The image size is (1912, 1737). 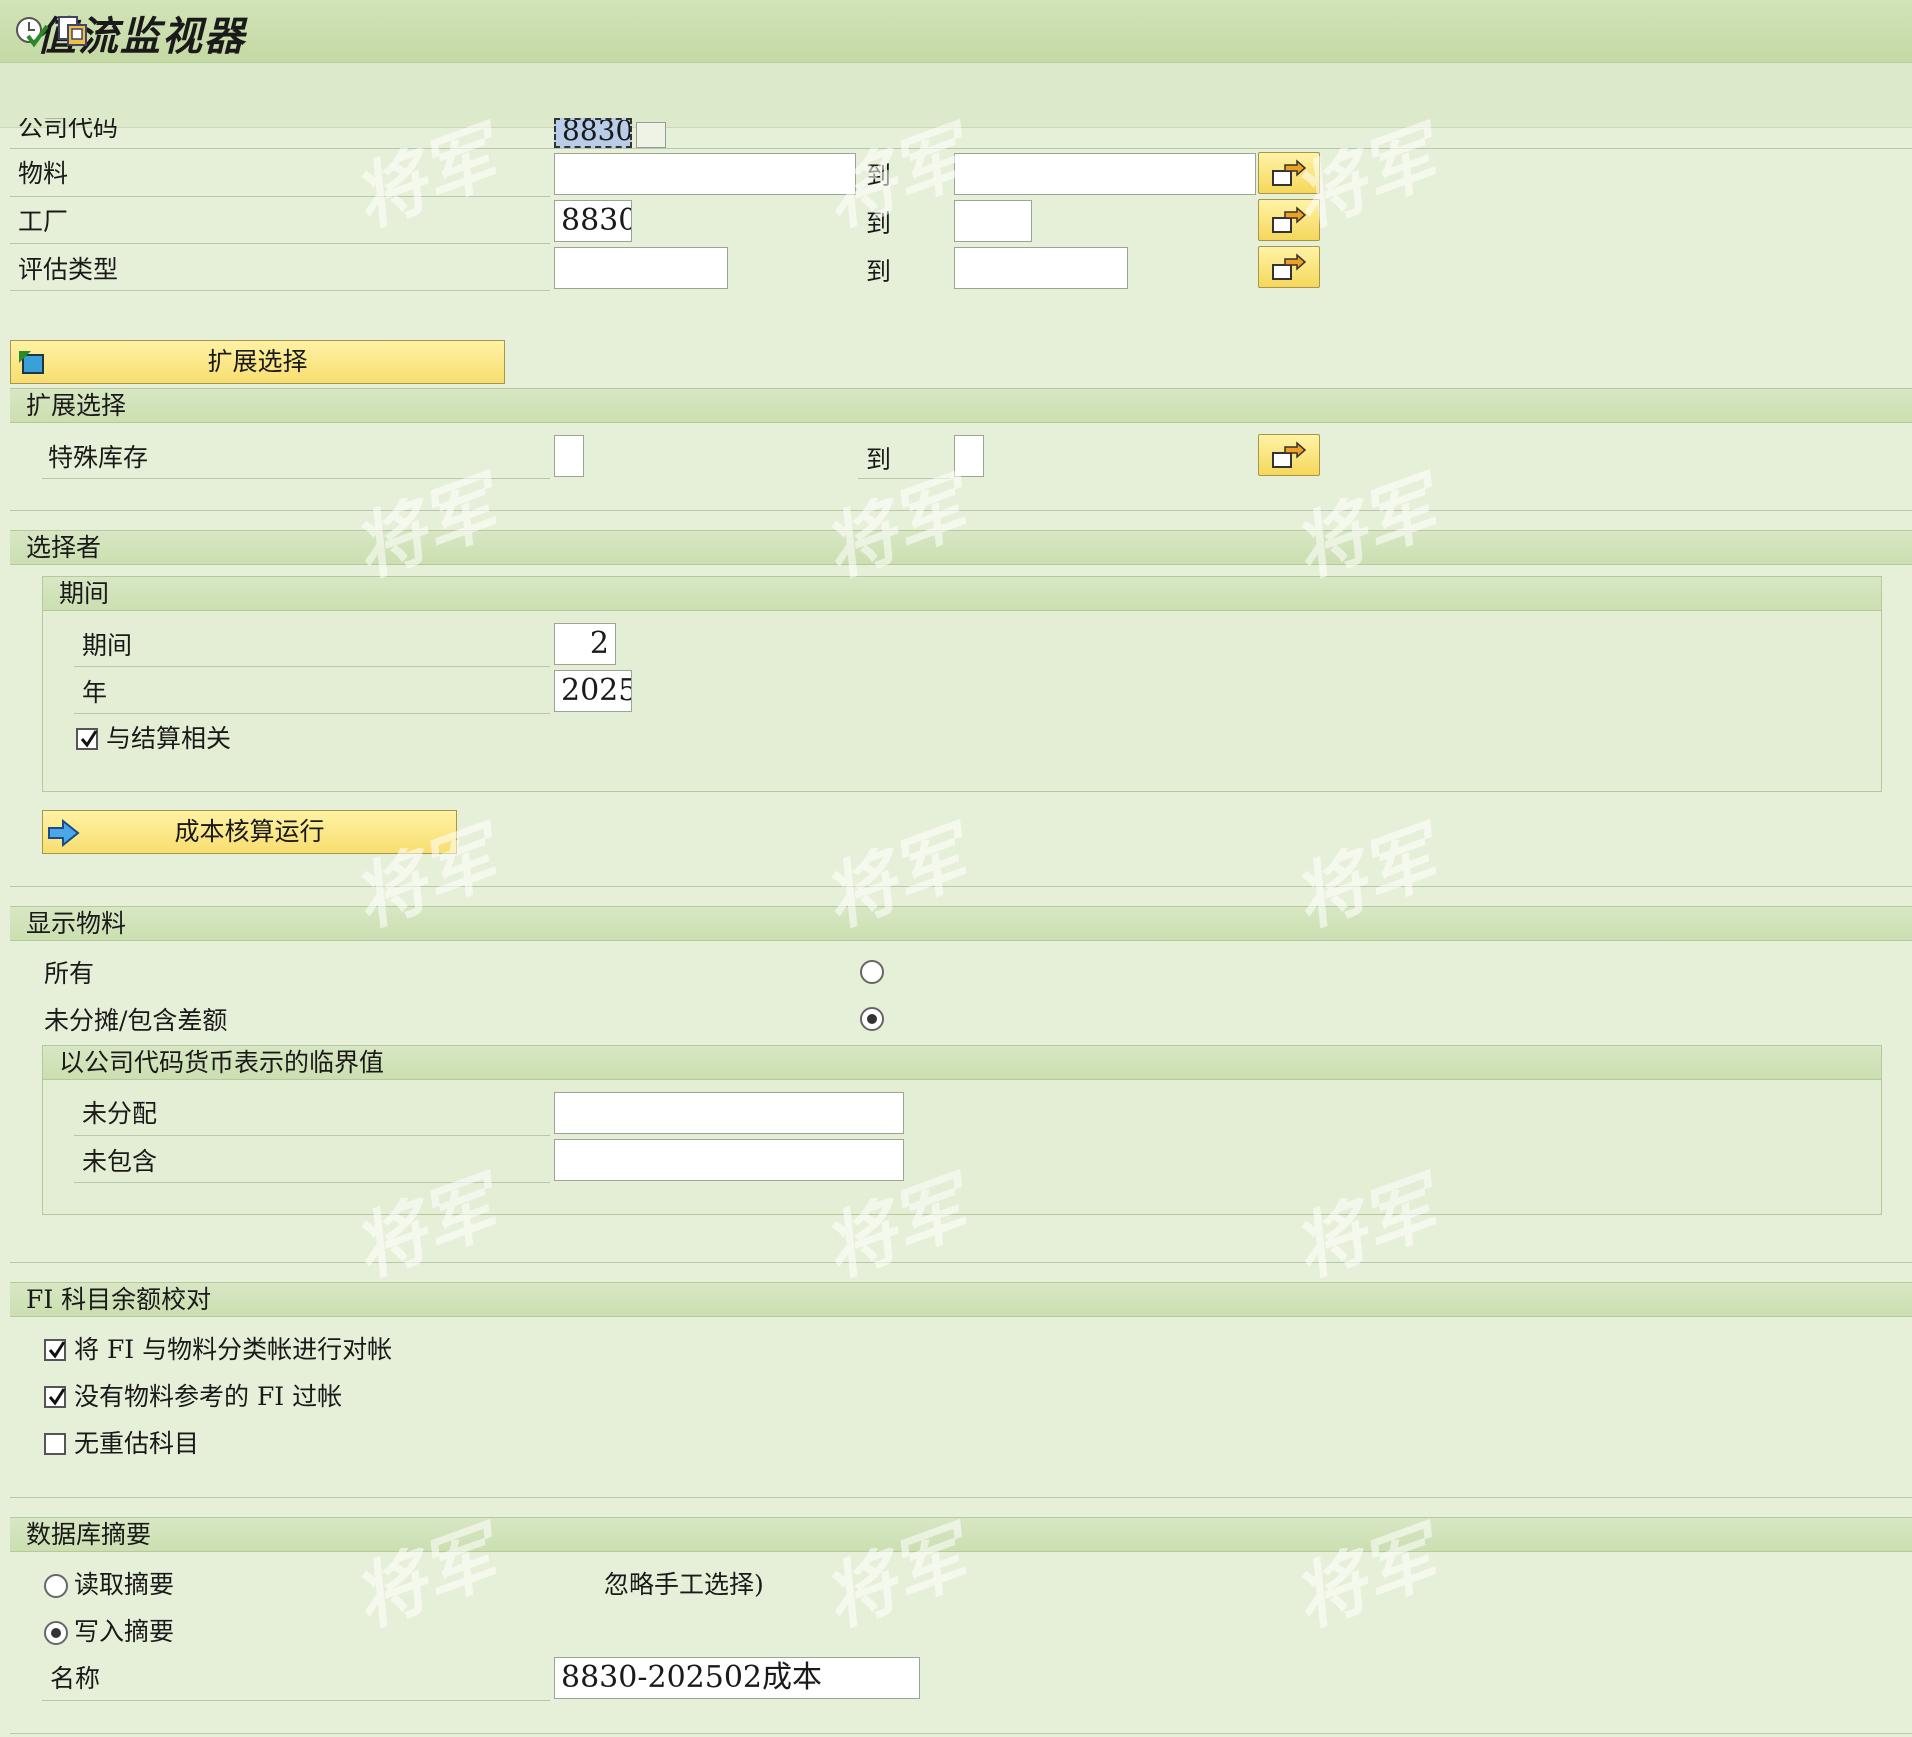 I want to click on unallocated-threshold-input, so click(x=729, y=1113).